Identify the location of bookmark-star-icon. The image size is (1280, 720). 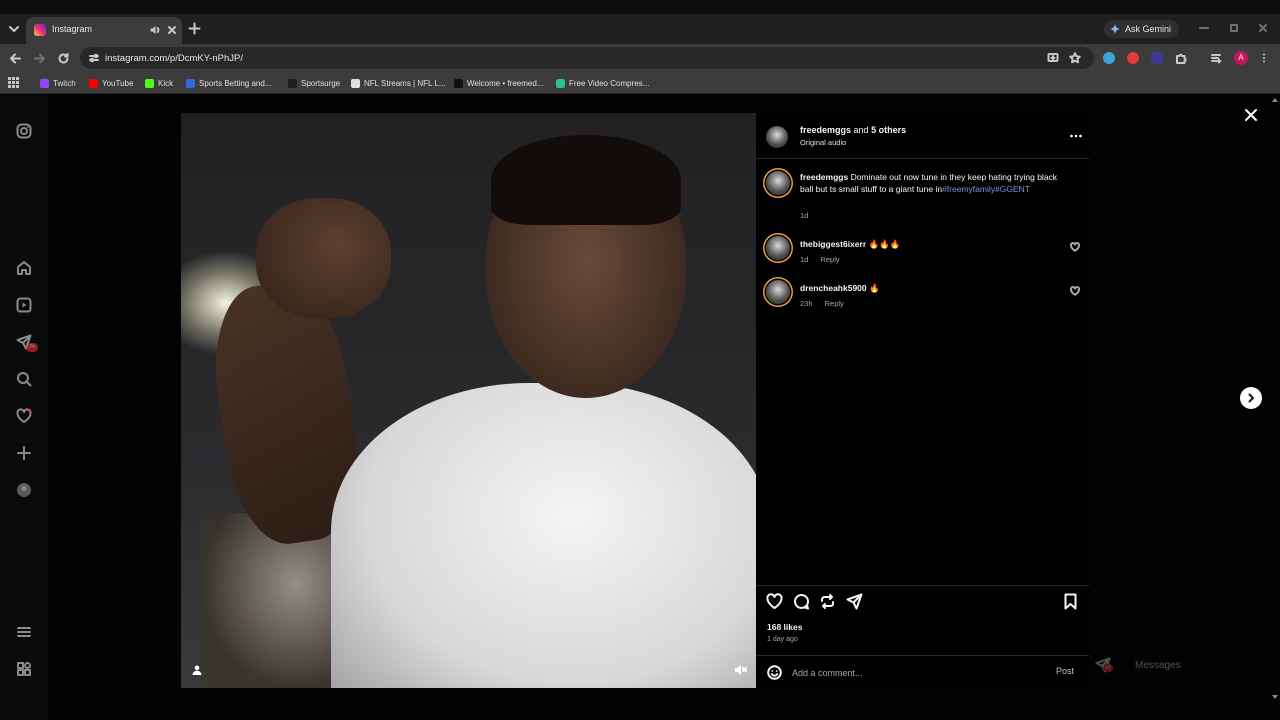
(1075, 58).